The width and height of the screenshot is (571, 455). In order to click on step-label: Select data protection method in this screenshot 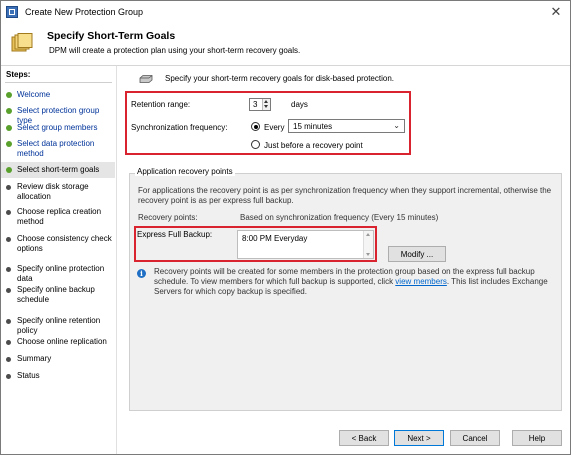, I will do `click(56, 148)`.